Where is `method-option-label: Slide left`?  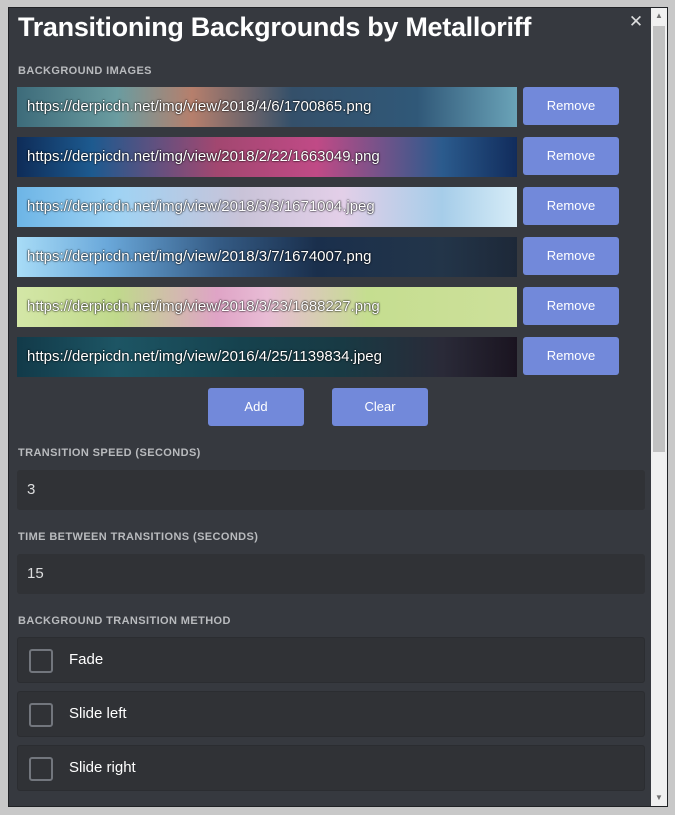
method-option-label: Slide left is located at coordinates (98, 713).